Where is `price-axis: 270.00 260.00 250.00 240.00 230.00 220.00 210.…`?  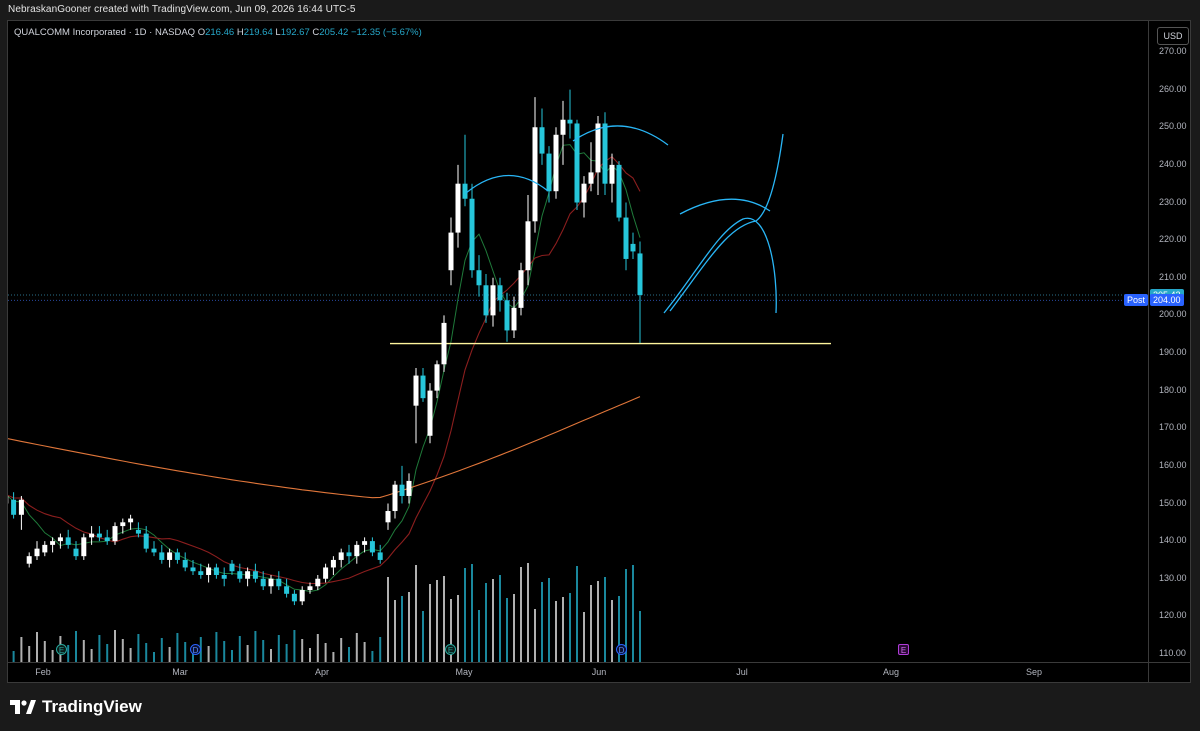 price-axis: 270.00 260.00 250.00 240.00 230.00 220.00 210.… is located at coordinates (1169, 341).